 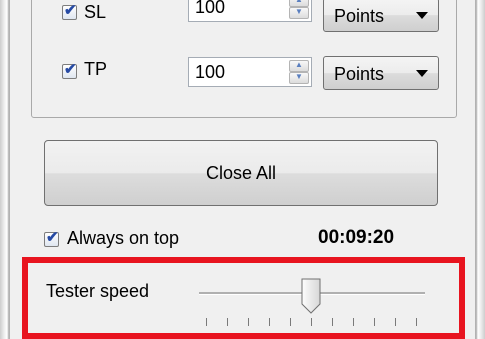 I want to click on tp-spin-down-button: ▼, so click(x=299, y=78).